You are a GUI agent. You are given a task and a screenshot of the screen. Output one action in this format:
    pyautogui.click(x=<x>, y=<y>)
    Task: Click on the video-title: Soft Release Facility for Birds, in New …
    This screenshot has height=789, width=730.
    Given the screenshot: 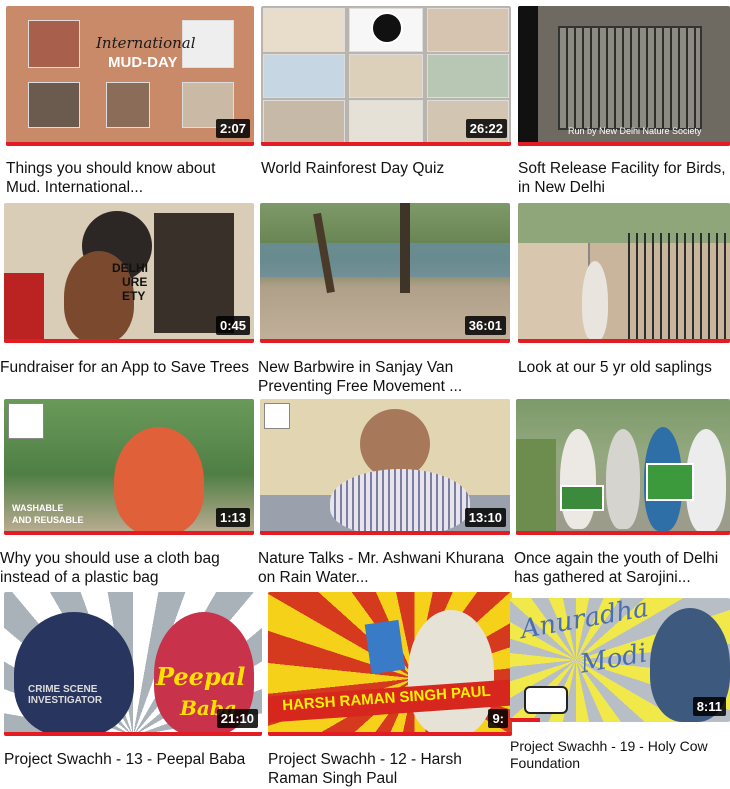 What is the action you would take?
    pyautogui.click(x=624, y=178)
    